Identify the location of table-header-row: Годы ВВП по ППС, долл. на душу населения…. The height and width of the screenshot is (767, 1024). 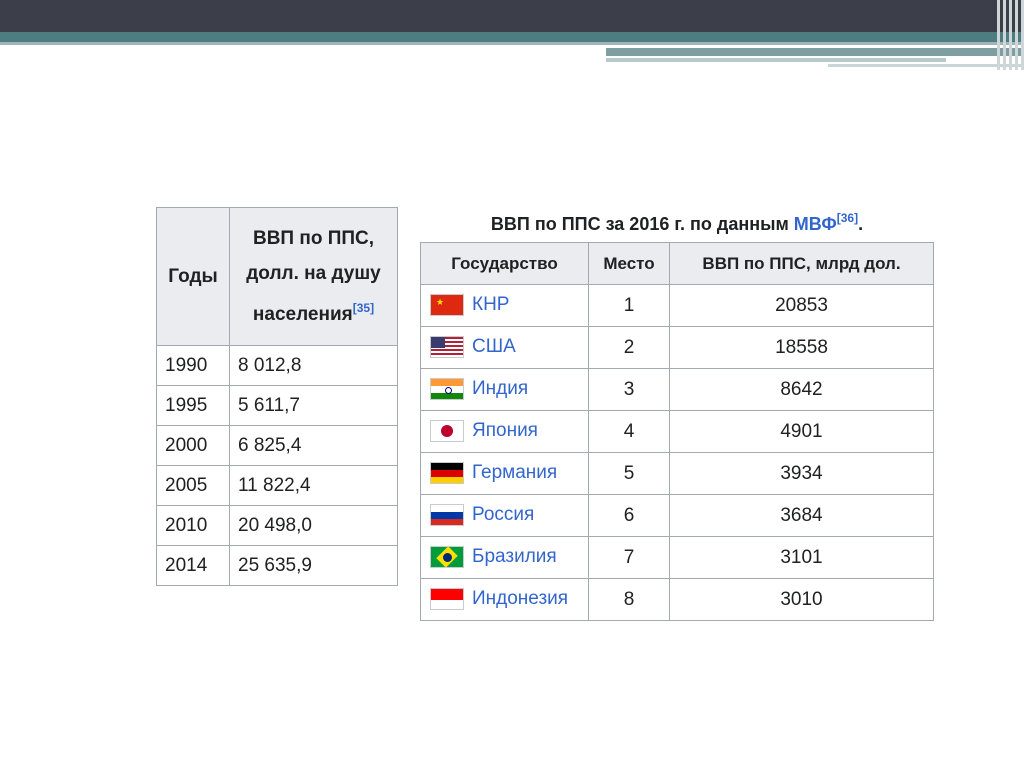
(277, 276).